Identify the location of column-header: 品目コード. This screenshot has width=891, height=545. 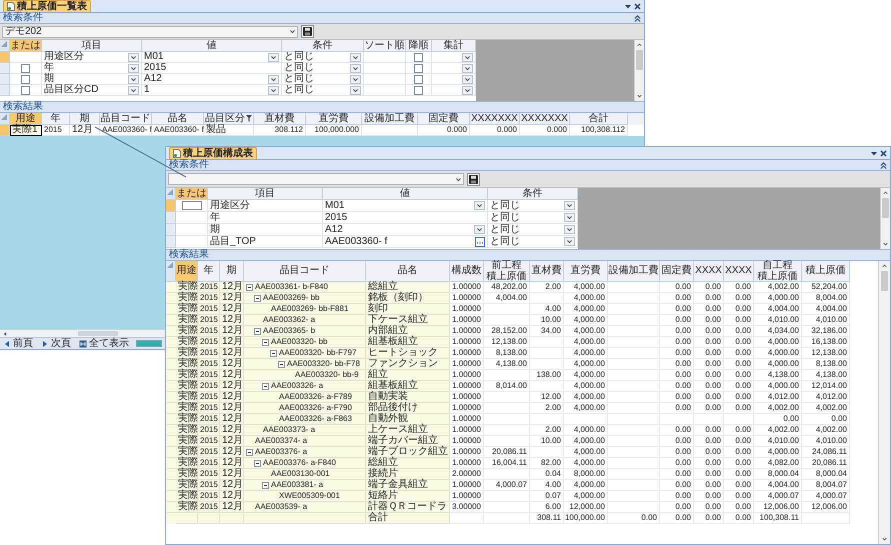
(305, 271).